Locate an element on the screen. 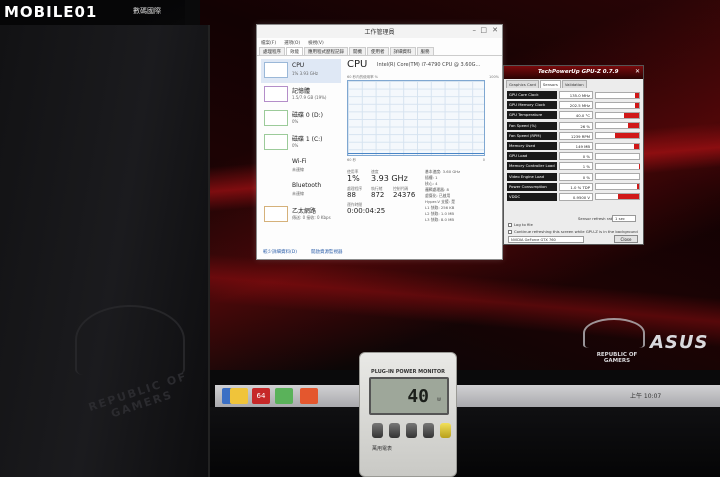 This screenshot has width=720, height=477. asus-logo: ASUS is located at coordinates (679, 342).